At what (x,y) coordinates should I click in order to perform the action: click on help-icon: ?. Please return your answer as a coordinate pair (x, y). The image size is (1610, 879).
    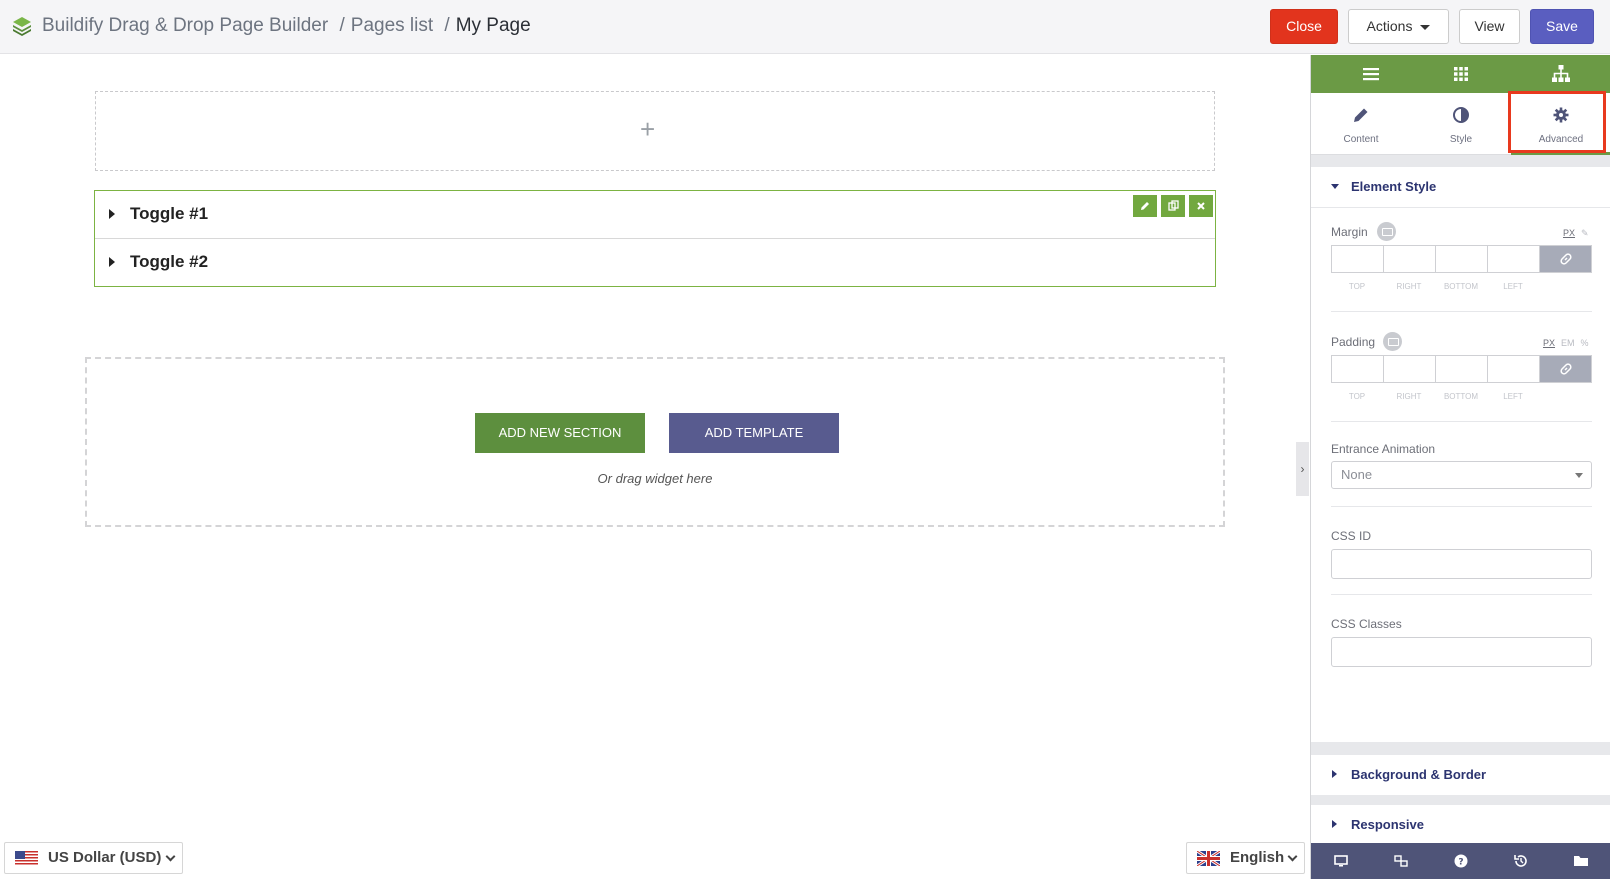
    Looking at the image, I should click on (1461, 861).